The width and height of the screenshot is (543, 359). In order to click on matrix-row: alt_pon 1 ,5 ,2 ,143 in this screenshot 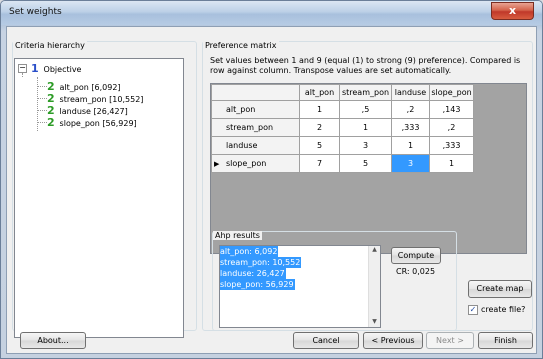, I will do `click(342, 109)`.